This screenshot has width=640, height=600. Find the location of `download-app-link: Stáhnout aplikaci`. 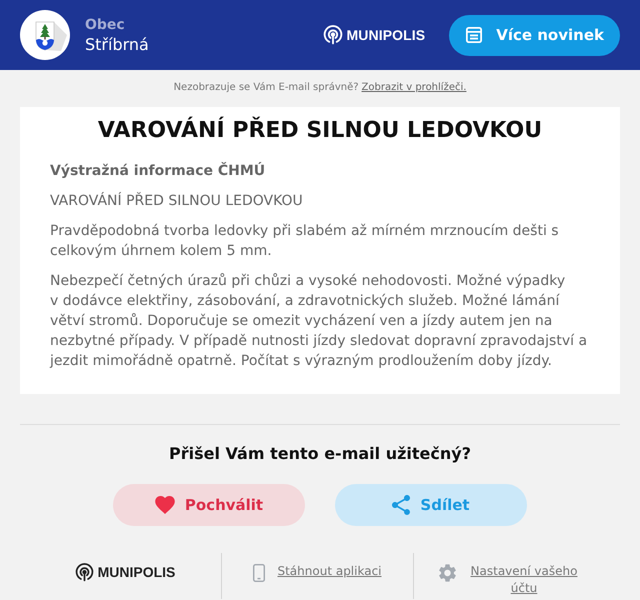

download-app-link: Stáhnout aplikaci is located at coordinates (329, 571).